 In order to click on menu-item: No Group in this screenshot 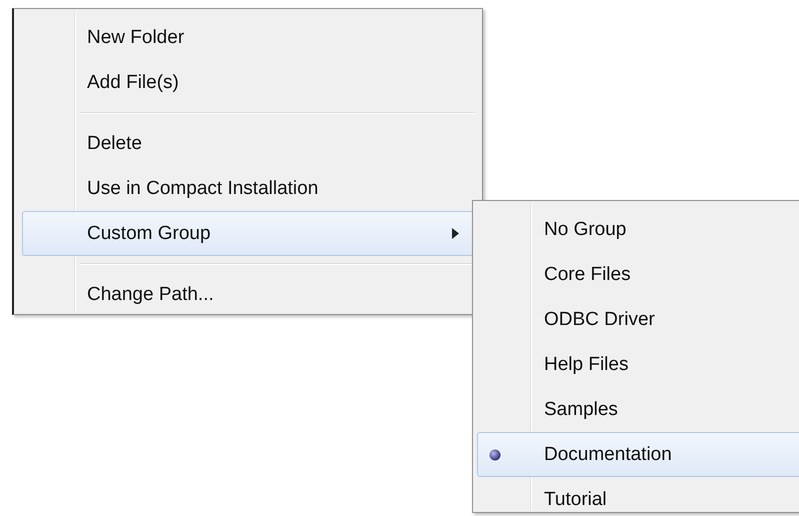, I will do `click(638, 229)`.